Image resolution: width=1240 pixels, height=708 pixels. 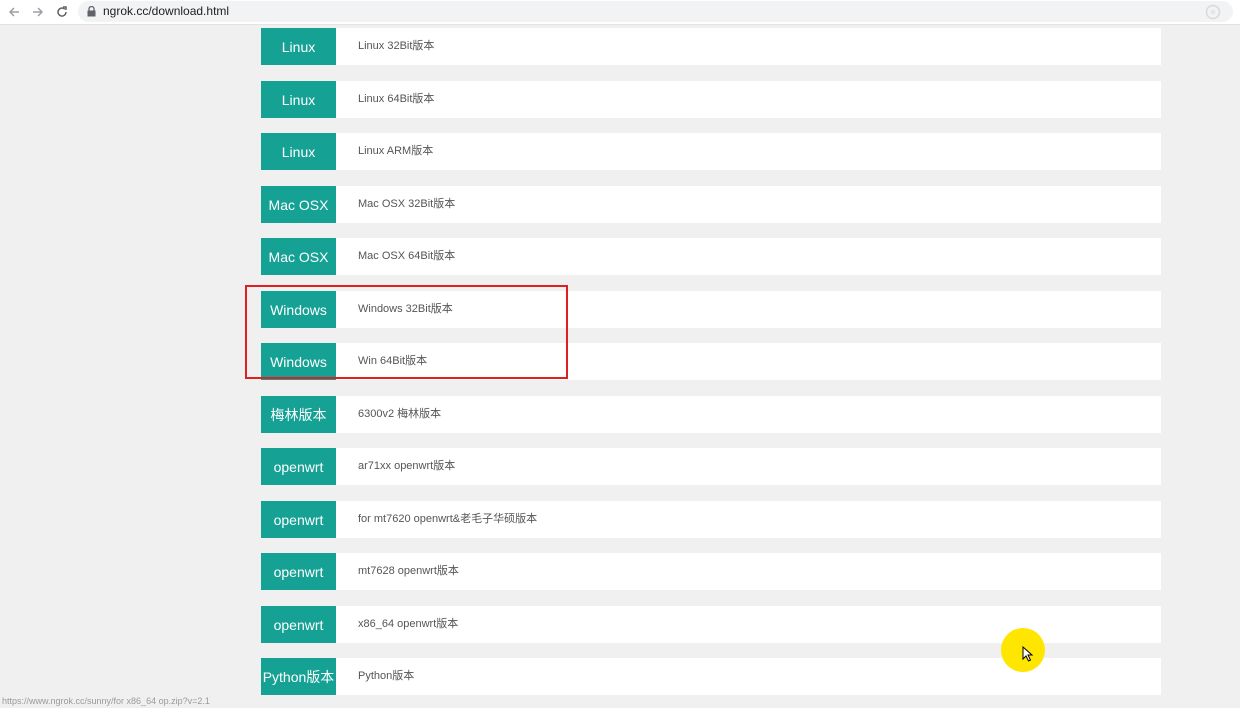 I want to click on windows-highlight-box, so click(x=406, y=332).